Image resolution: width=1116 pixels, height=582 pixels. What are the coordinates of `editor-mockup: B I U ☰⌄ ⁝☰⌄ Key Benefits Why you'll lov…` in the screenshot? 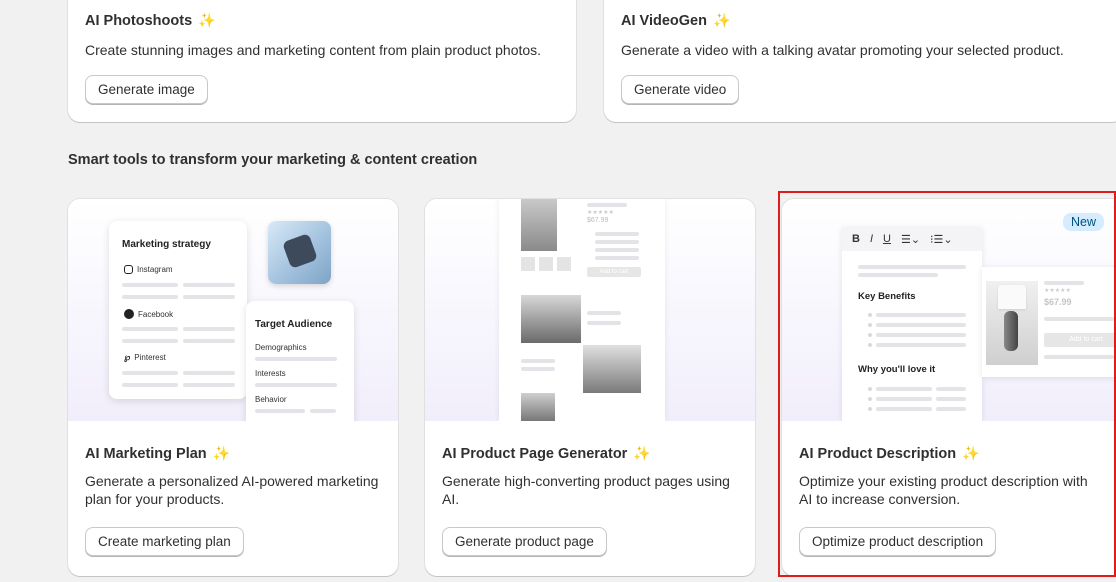 It's located at (912, 324).